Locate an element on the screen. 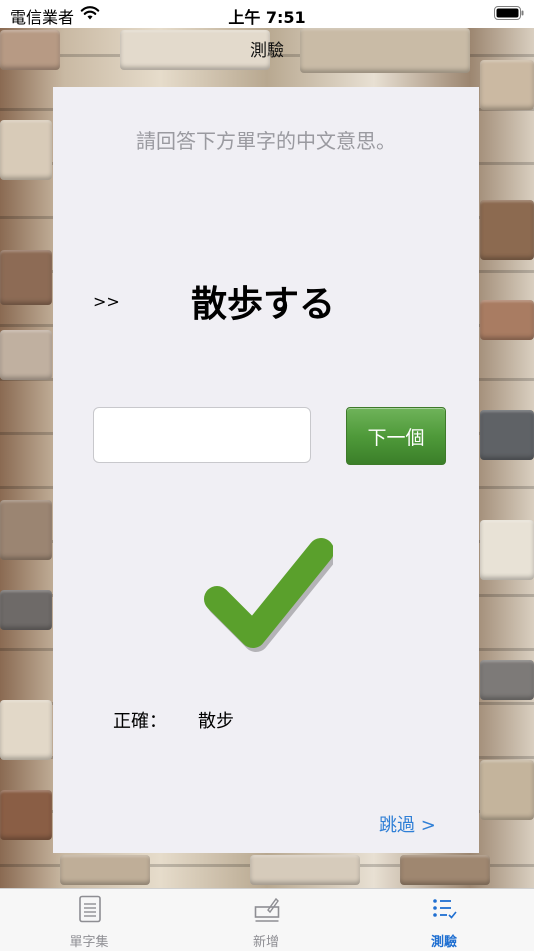  next-button: 下一個 is located at coordinates (396, 436).